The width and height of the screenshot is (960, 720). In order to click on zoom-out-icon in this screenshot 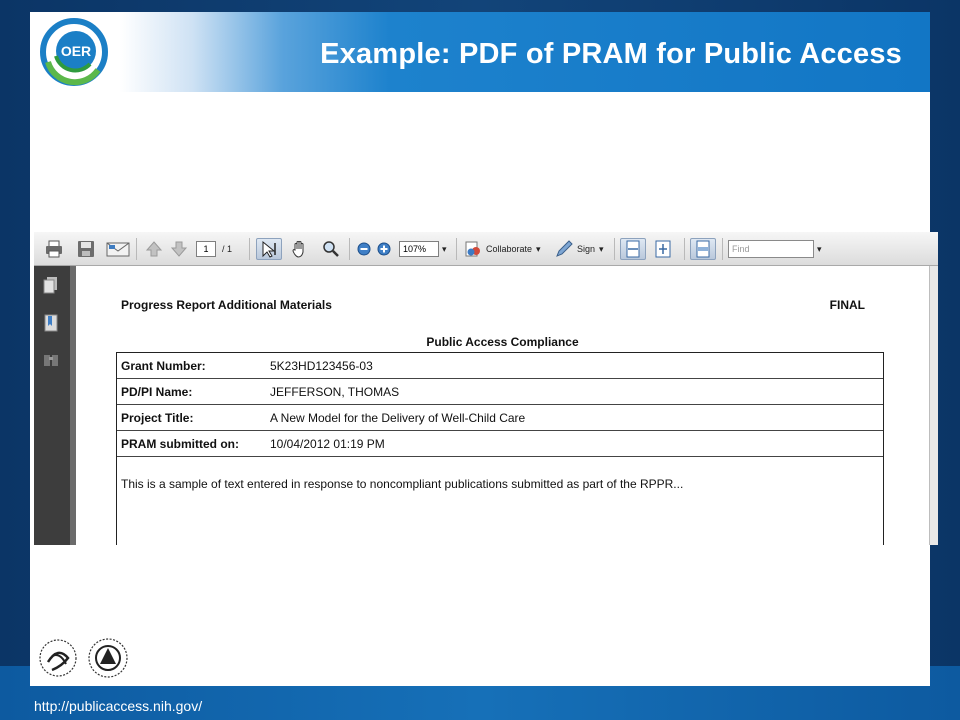, I will do `click(364, 249)`.